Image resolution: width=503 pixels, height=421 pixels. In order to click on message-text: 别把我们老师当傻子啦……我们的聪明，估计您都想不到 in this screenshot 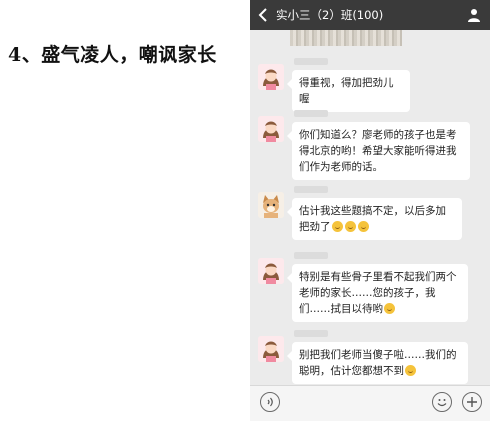, I will do `click(378, 363)`.